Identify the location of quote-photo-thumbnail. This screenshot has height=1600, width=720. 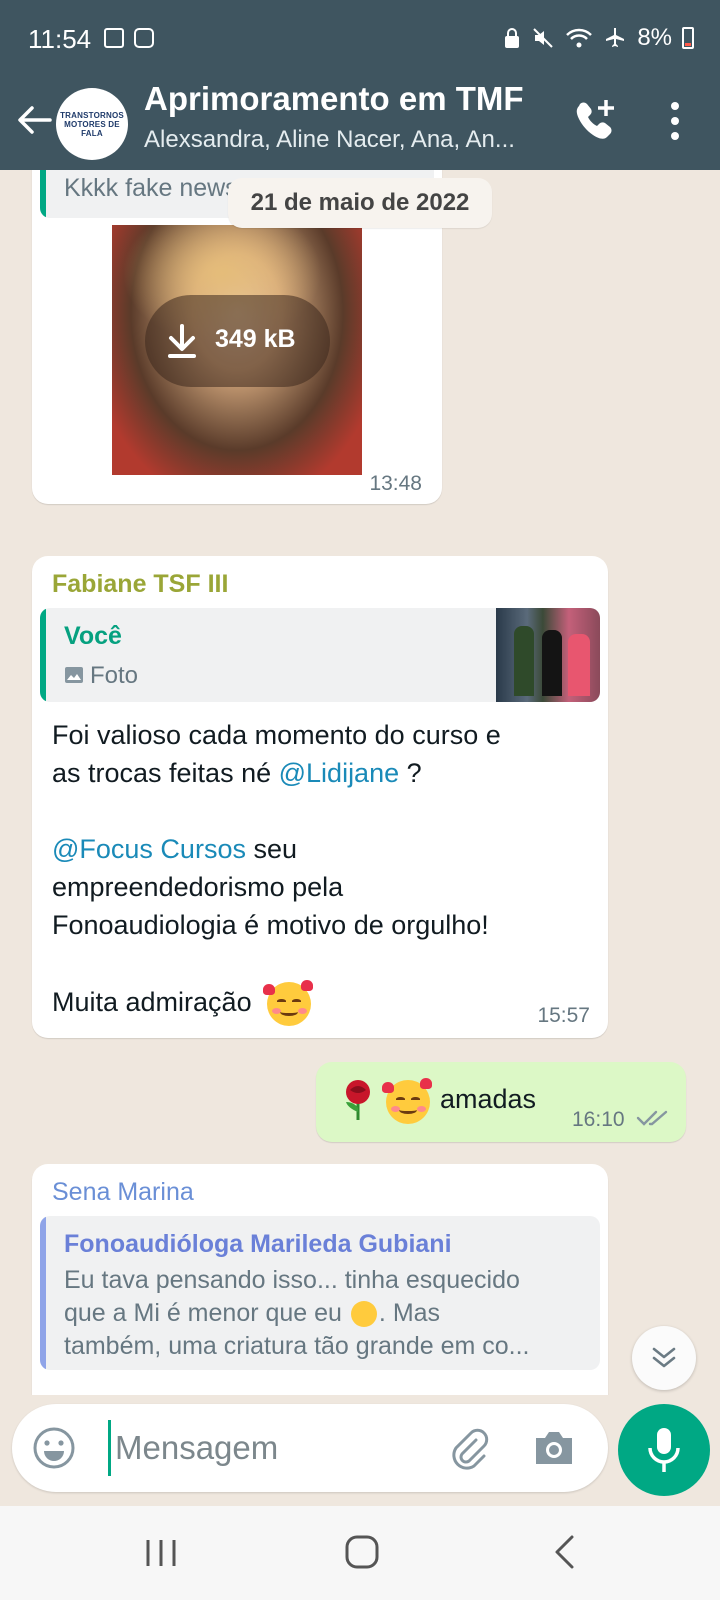
(548, 655).